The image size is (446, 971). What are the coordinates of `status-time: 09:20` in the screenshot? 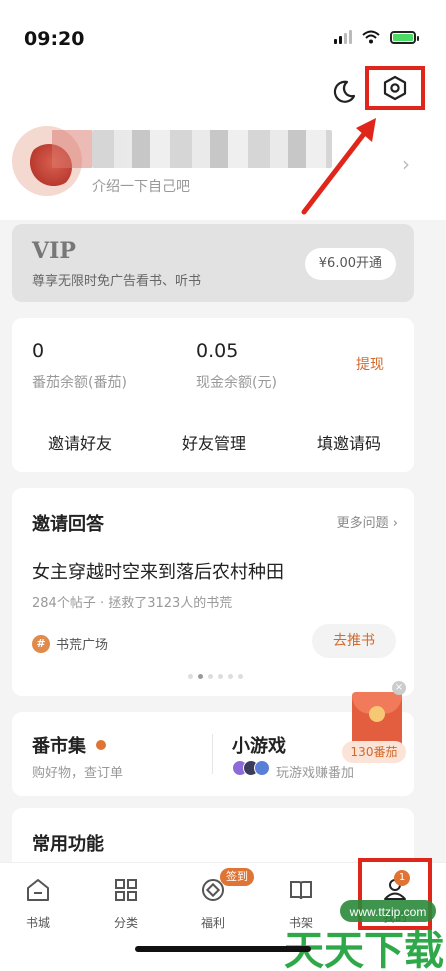 It's located at (54, 39).